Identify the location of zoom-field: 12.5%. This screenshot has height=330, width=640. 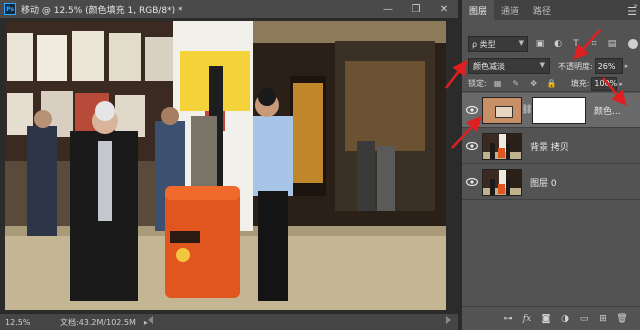
(23, 322).